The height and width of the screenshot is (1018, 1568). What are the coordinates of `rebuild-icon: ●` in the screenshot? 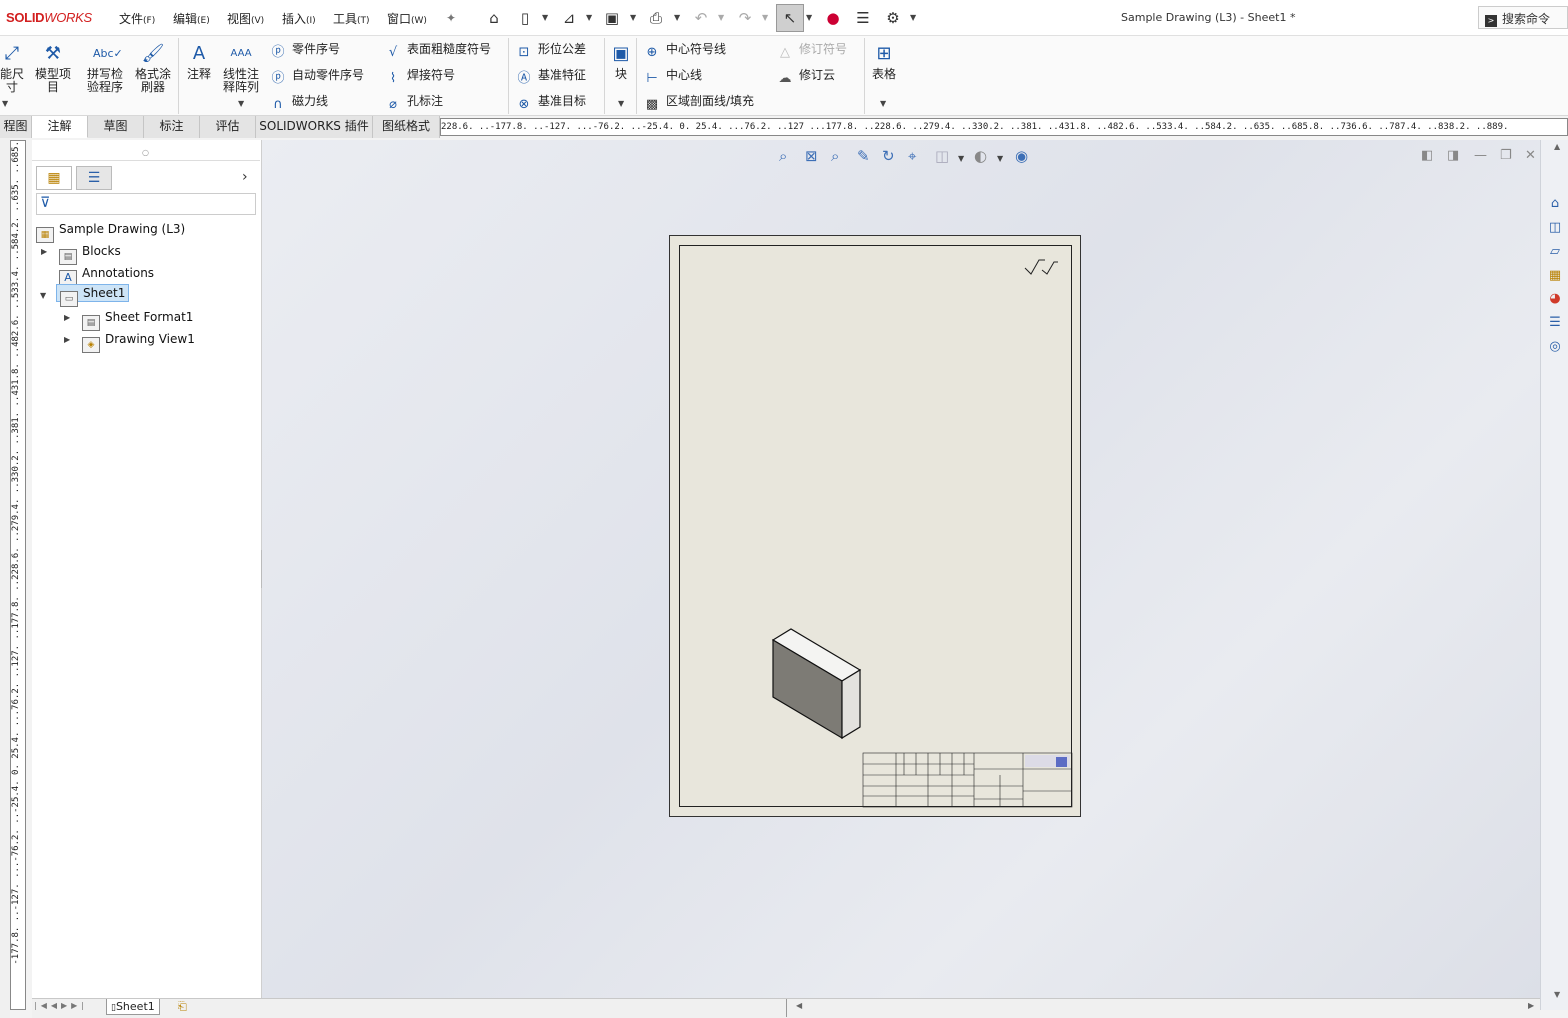 It's located at (833, 18).